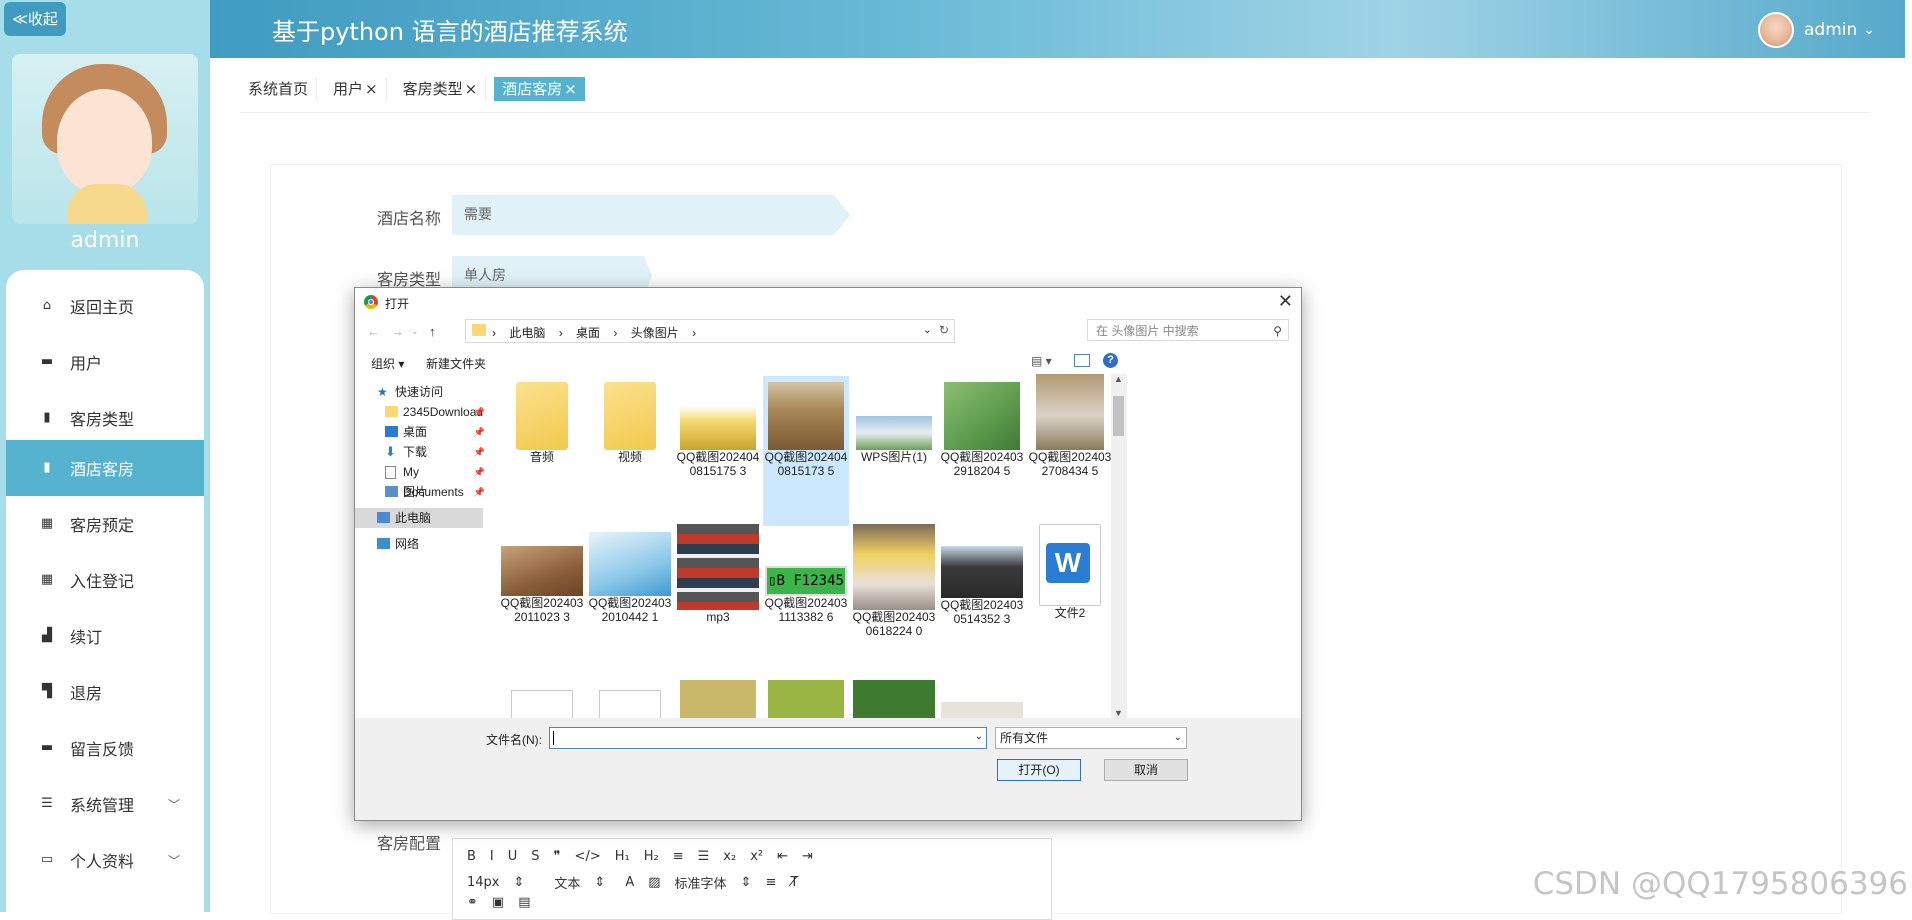 The width and height of the screenshot is (1912, 920). Describe the element at coordinates (415, 331) in the screenshot. I see `recent-dropdown-icon: ⌄` at that location.